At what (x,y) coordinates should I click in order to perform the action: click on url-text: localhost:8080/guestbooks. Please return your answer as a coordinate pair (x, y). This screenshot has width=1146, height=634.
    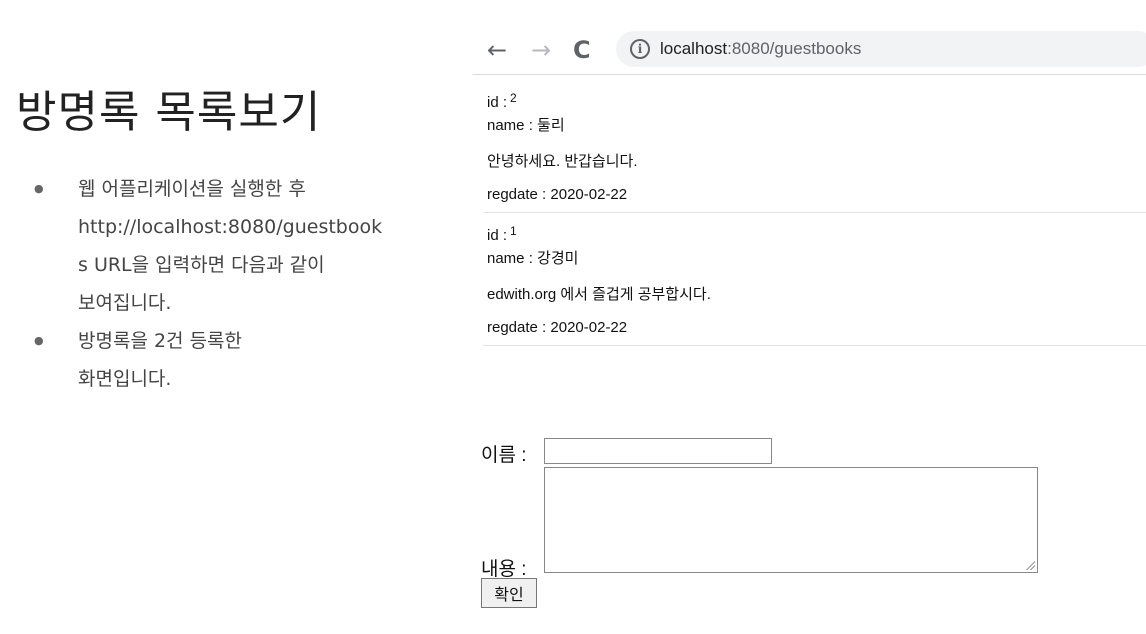
    Looking at the image, I should click on (760, 49).